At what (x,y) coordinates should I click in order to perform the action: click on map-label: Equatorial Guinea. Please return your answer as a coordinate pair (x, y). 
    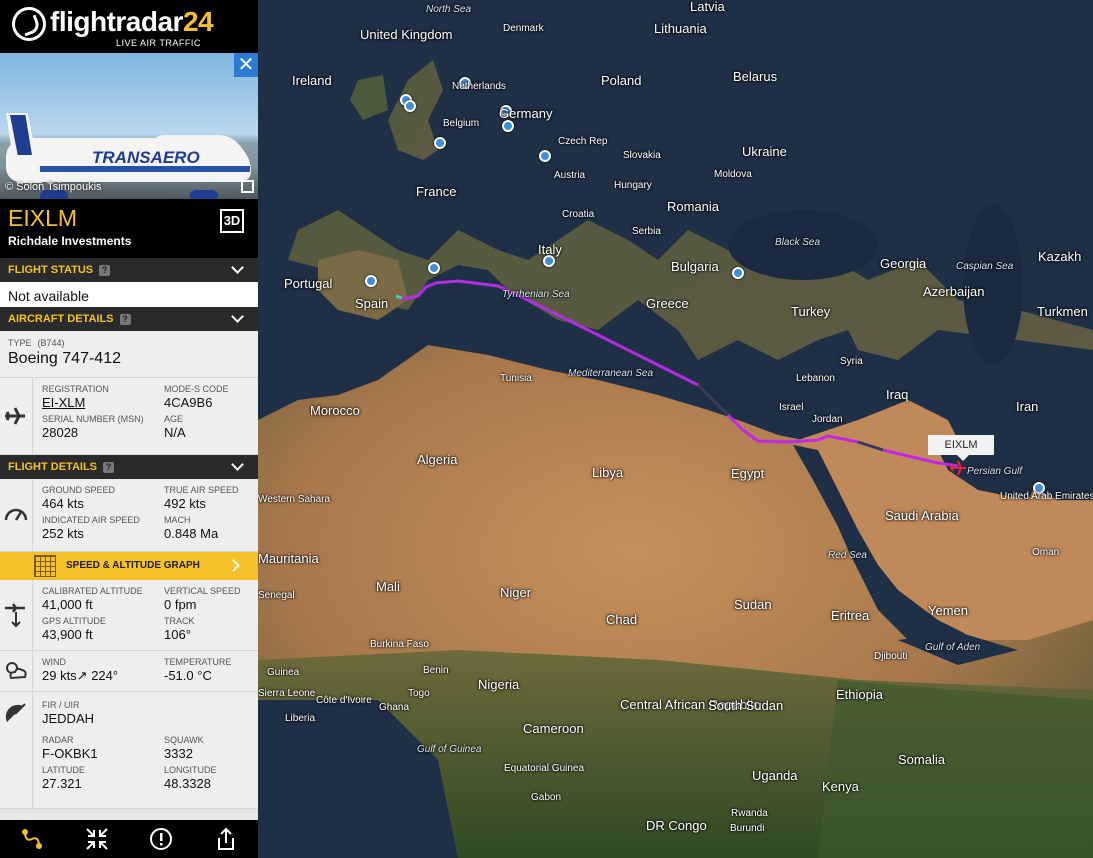
    Looking at the image, I should click on (544, 768).